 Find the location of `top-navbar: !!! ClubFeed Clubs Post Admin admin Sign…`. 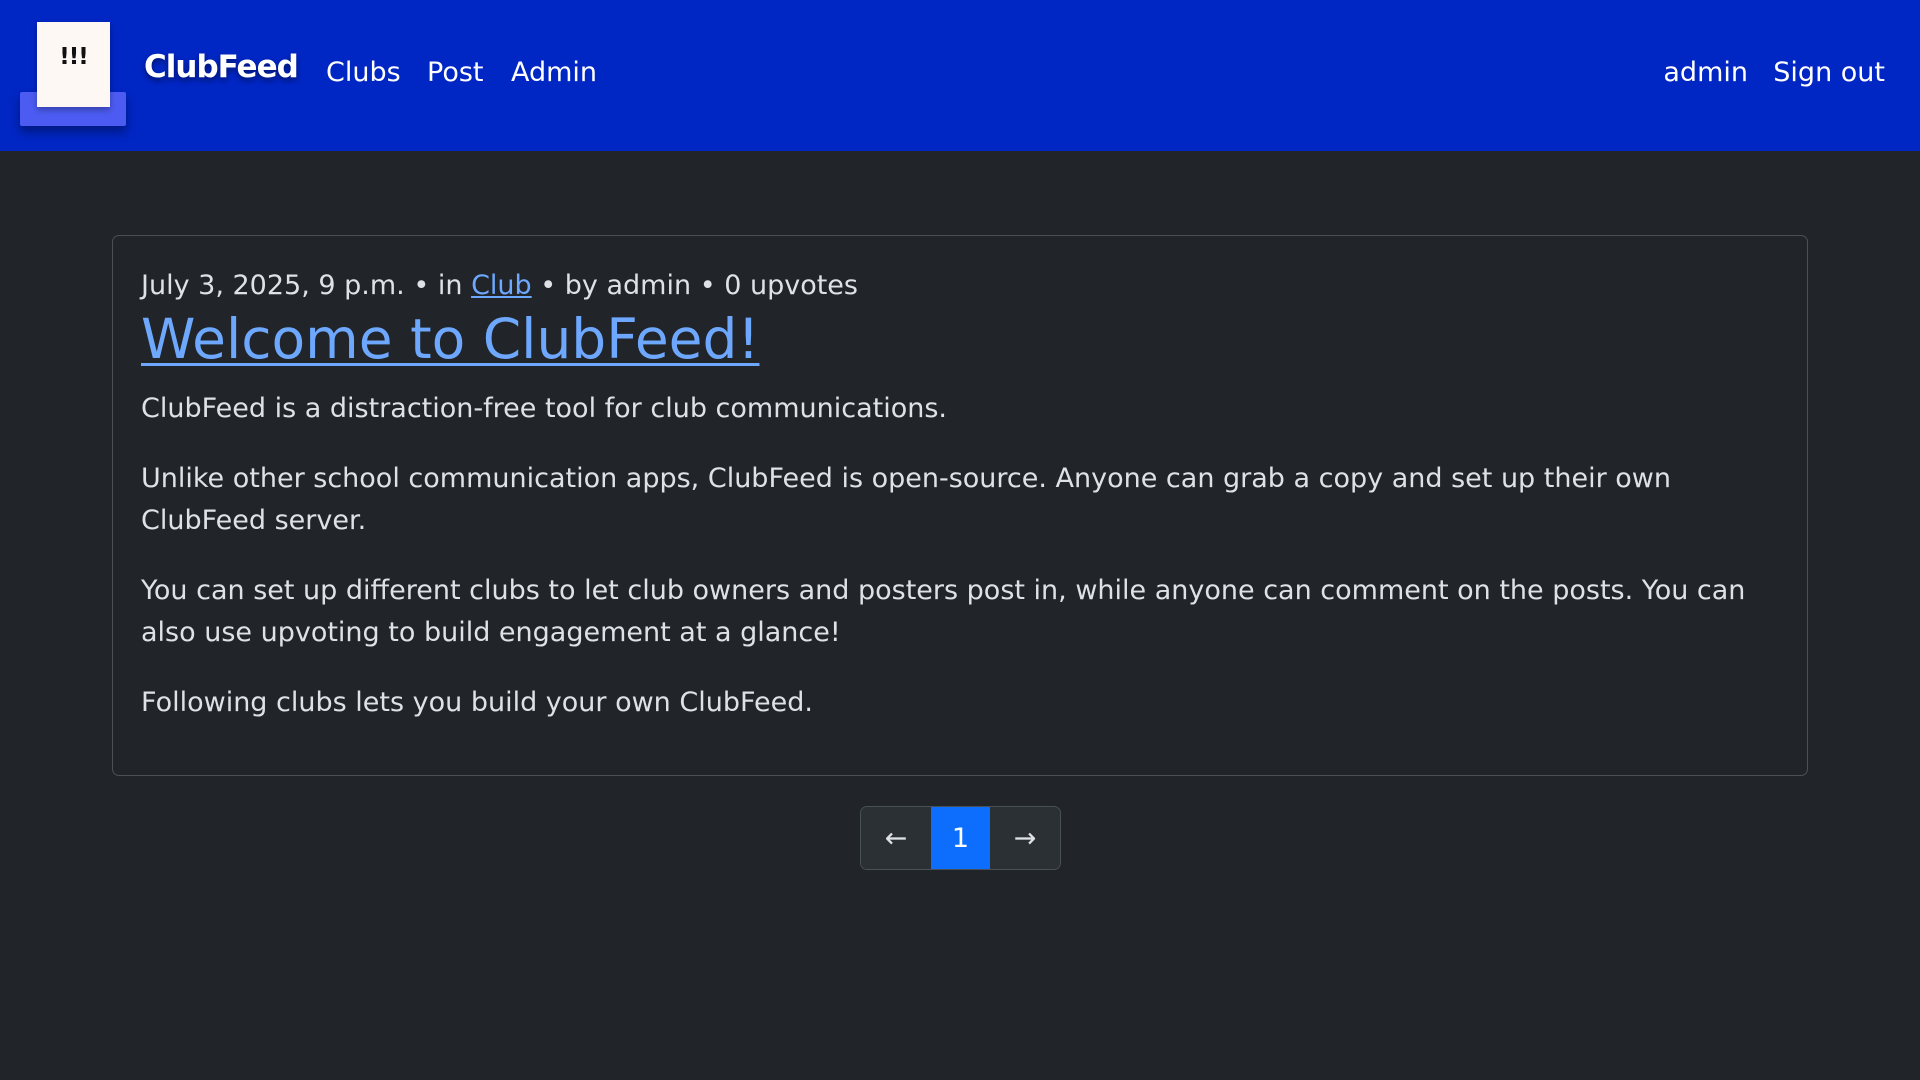

top-navbar: !!! ClubFeed Clubs Post Admin admin Sign… is located at coordinates (960, 75).